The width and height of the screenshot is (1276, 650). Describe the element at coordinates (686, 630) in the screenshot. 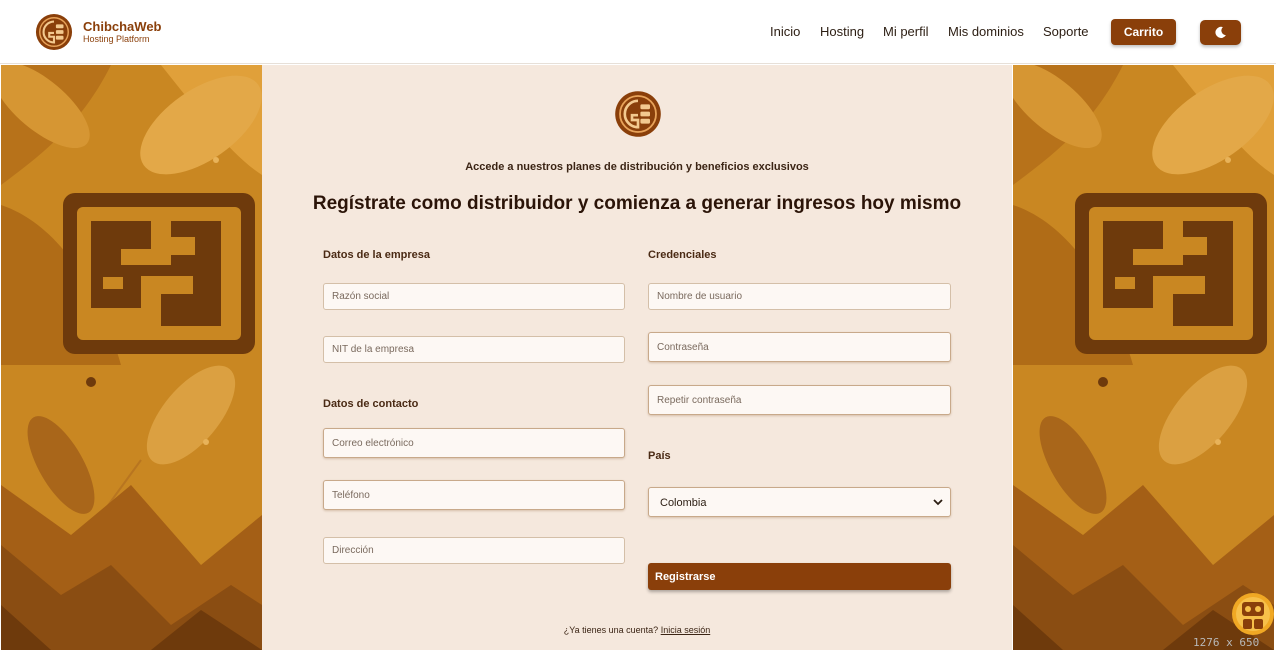

I see `login-link: Inicia sesión` at that location.